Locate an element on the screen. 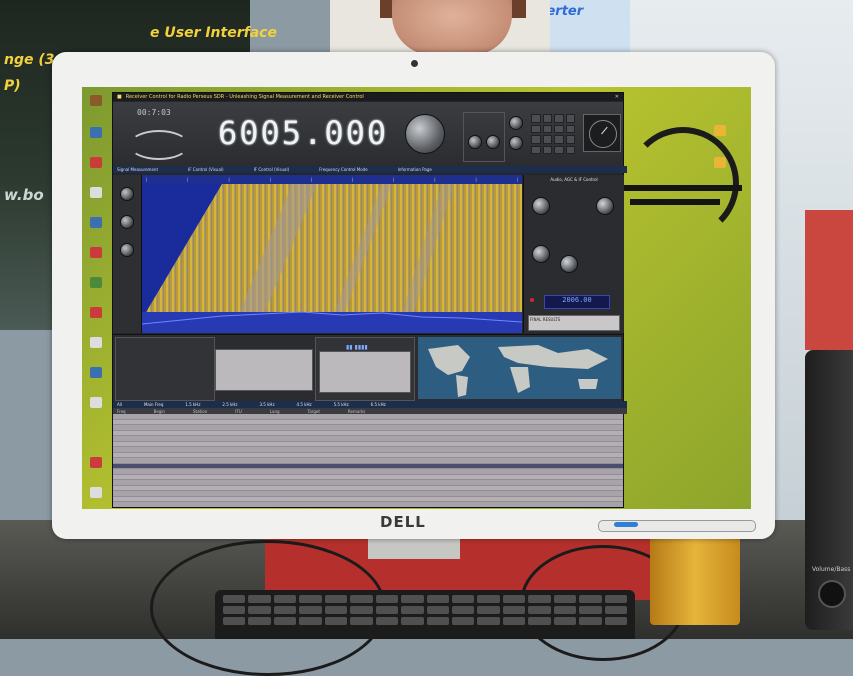 The image size is (853, 676). column-header: Freq is located at coordinates (121, 411).